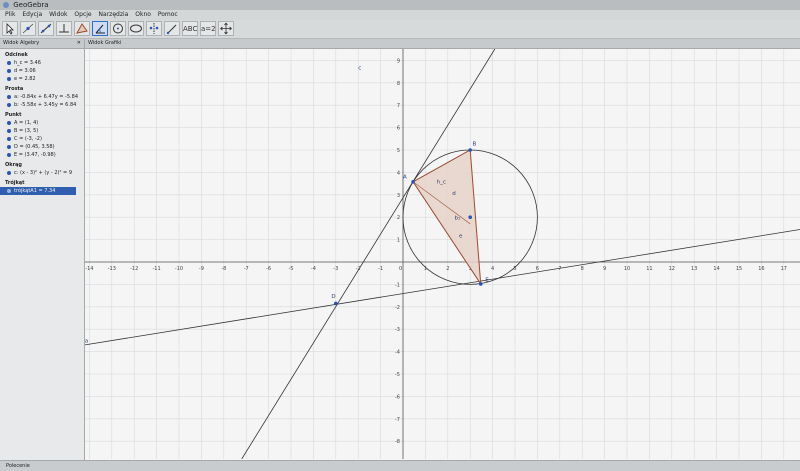 This screenshot has width=800, height=471. What do you see at coordinates (400, 465) in the screenshot?
I see `input-bar: Polecenie` at bounding box center [400, 465].